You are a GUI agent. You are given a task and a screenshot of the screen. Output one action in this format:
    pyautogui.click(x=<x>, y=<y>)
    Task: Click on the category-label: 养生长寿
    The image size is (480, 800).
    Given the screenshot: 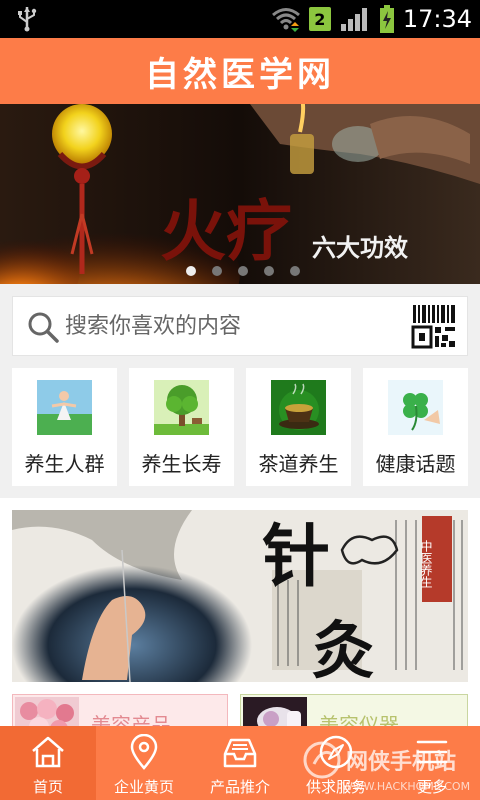 What is the action you would take?
    pyautogui.click(x=181, y=464)
    